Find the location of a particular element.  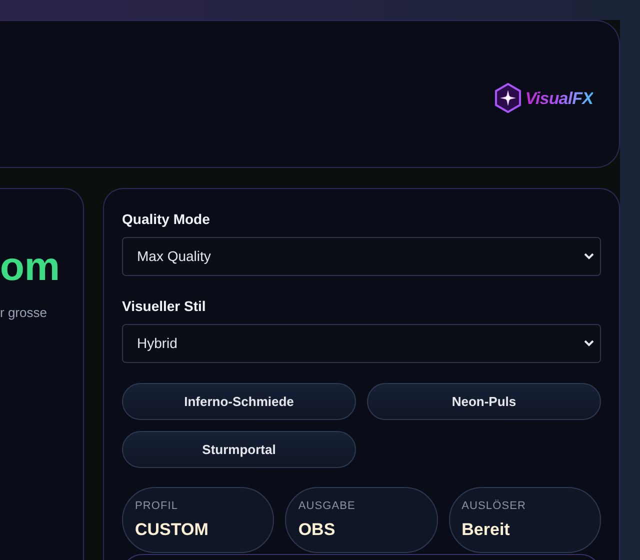

sparkle-hexagon-icon is located at coordinates (508, 98).